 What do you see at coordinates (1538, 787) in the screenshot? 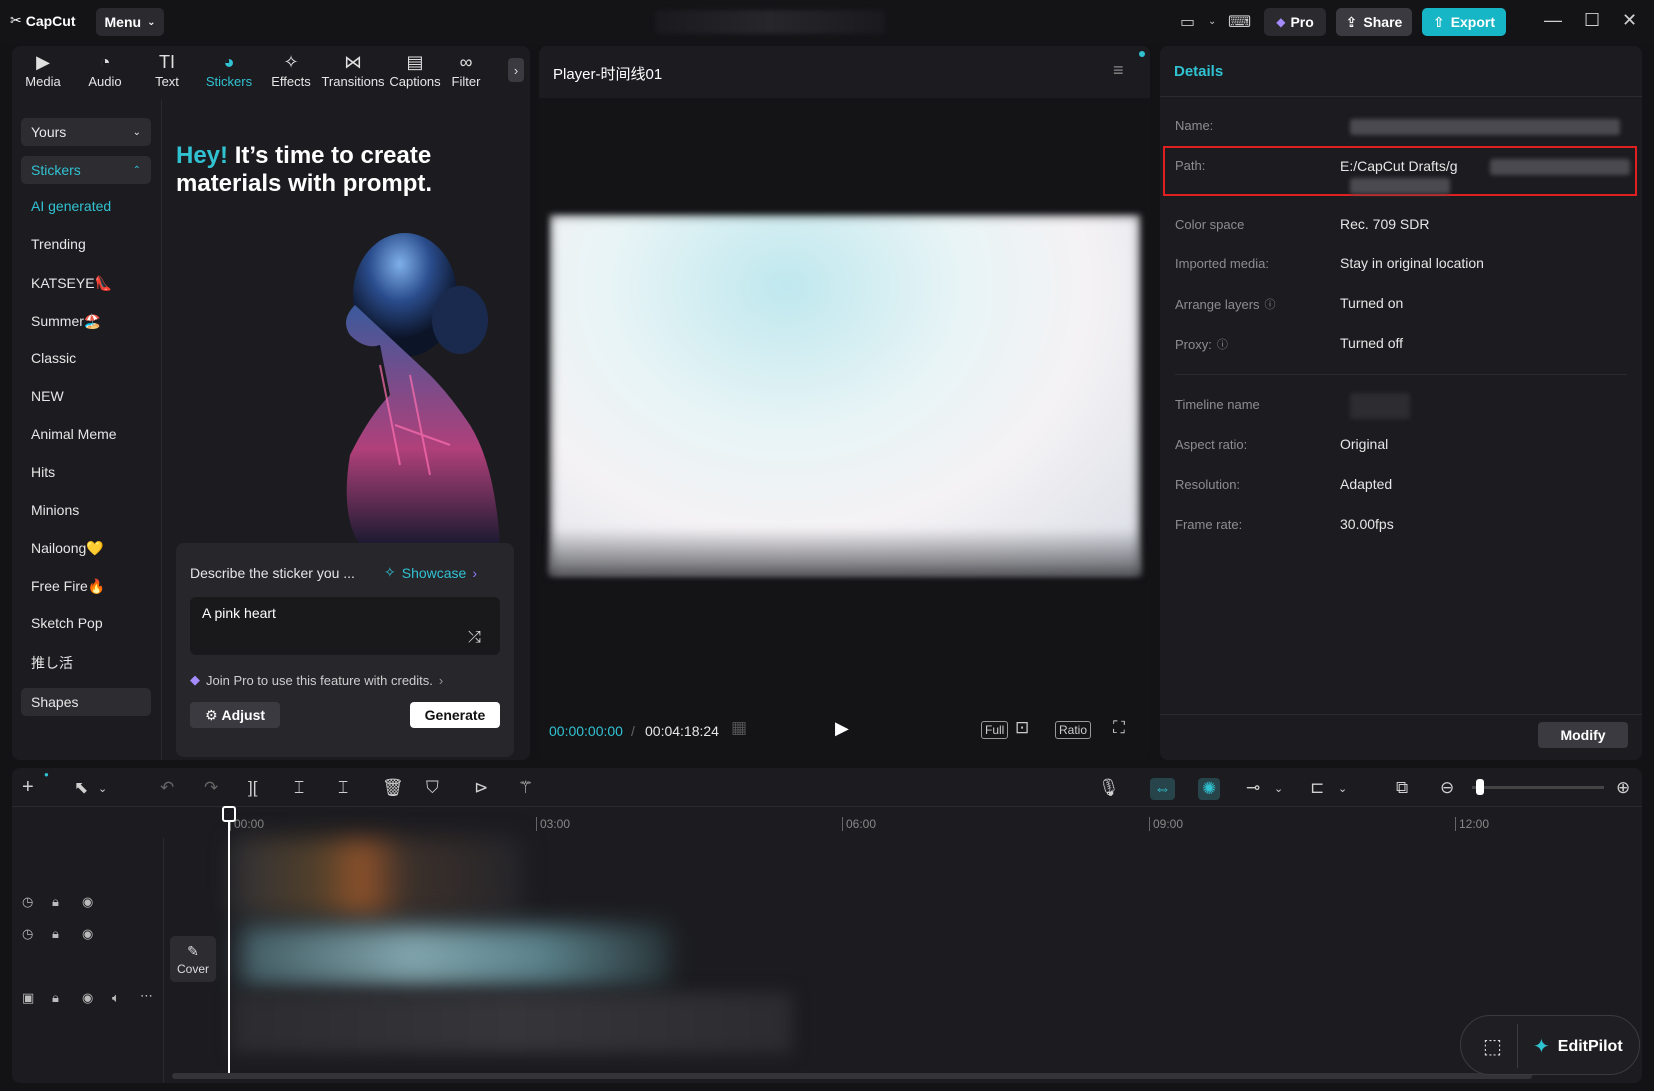
I see `zoom-slider-track` at bounding box center [1538, 787].